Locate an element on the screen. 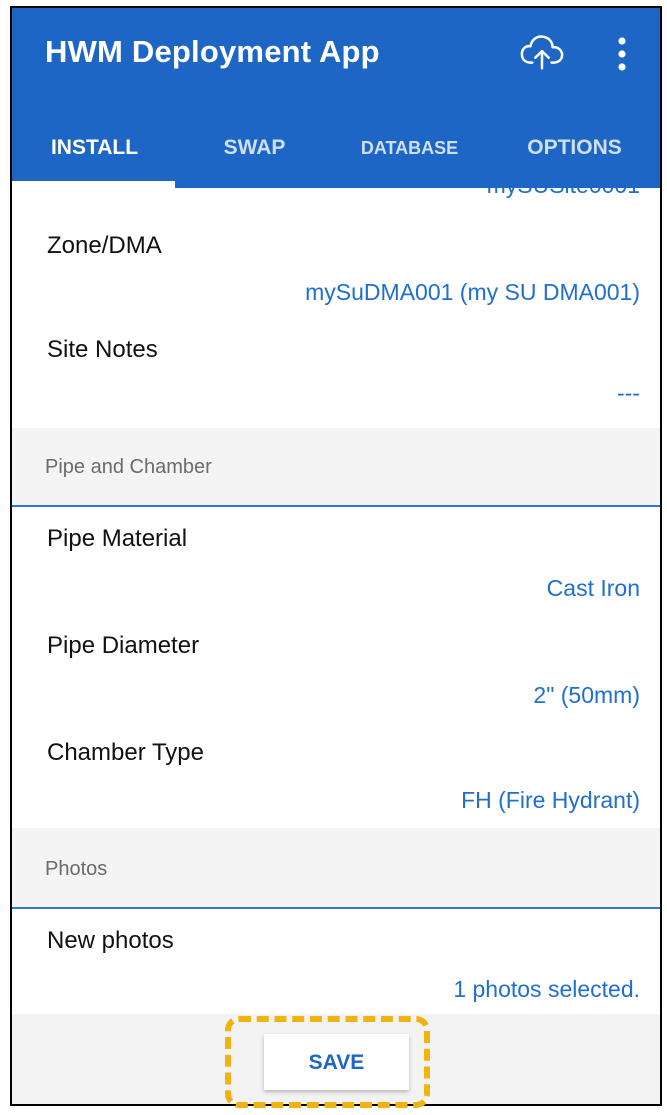  tab-bar: INSTALL SWAP DATABASE OPTIONS is located at coordinates (336, 150).